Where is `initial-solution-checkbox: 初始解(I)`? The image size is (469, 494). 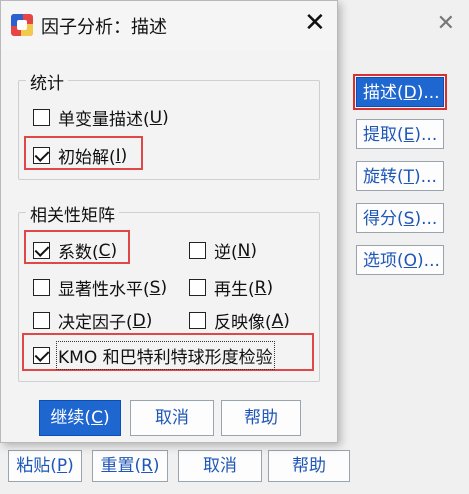 initial-solution-checkbox: 初始解(I) is located at coordinates (80, 155).